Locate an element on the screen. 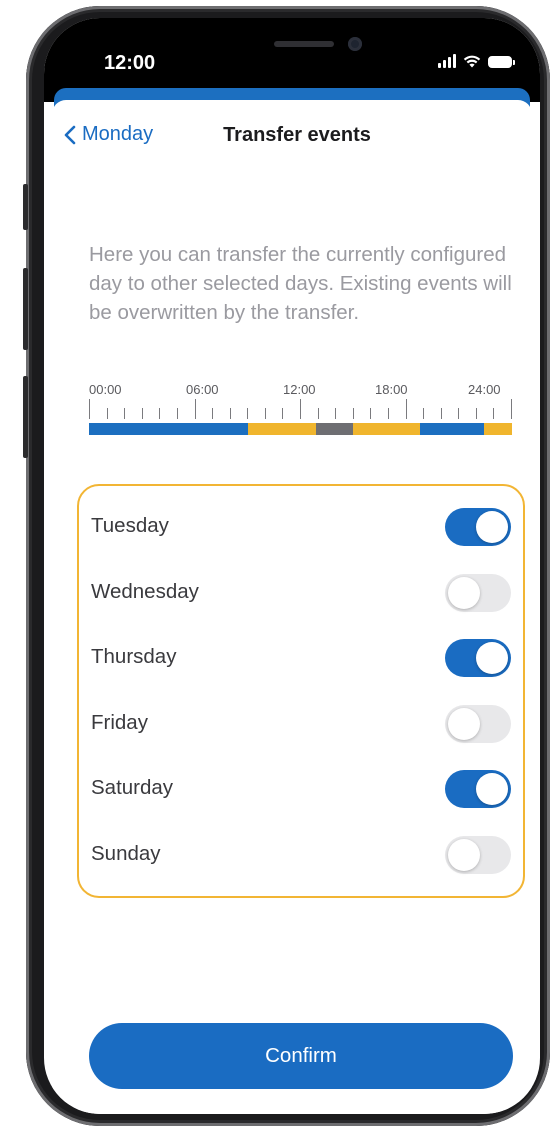 Image resolution: width=554 pixels, height=1133 pixels. page-title: Transfer events is located at coordinates (297, 135).